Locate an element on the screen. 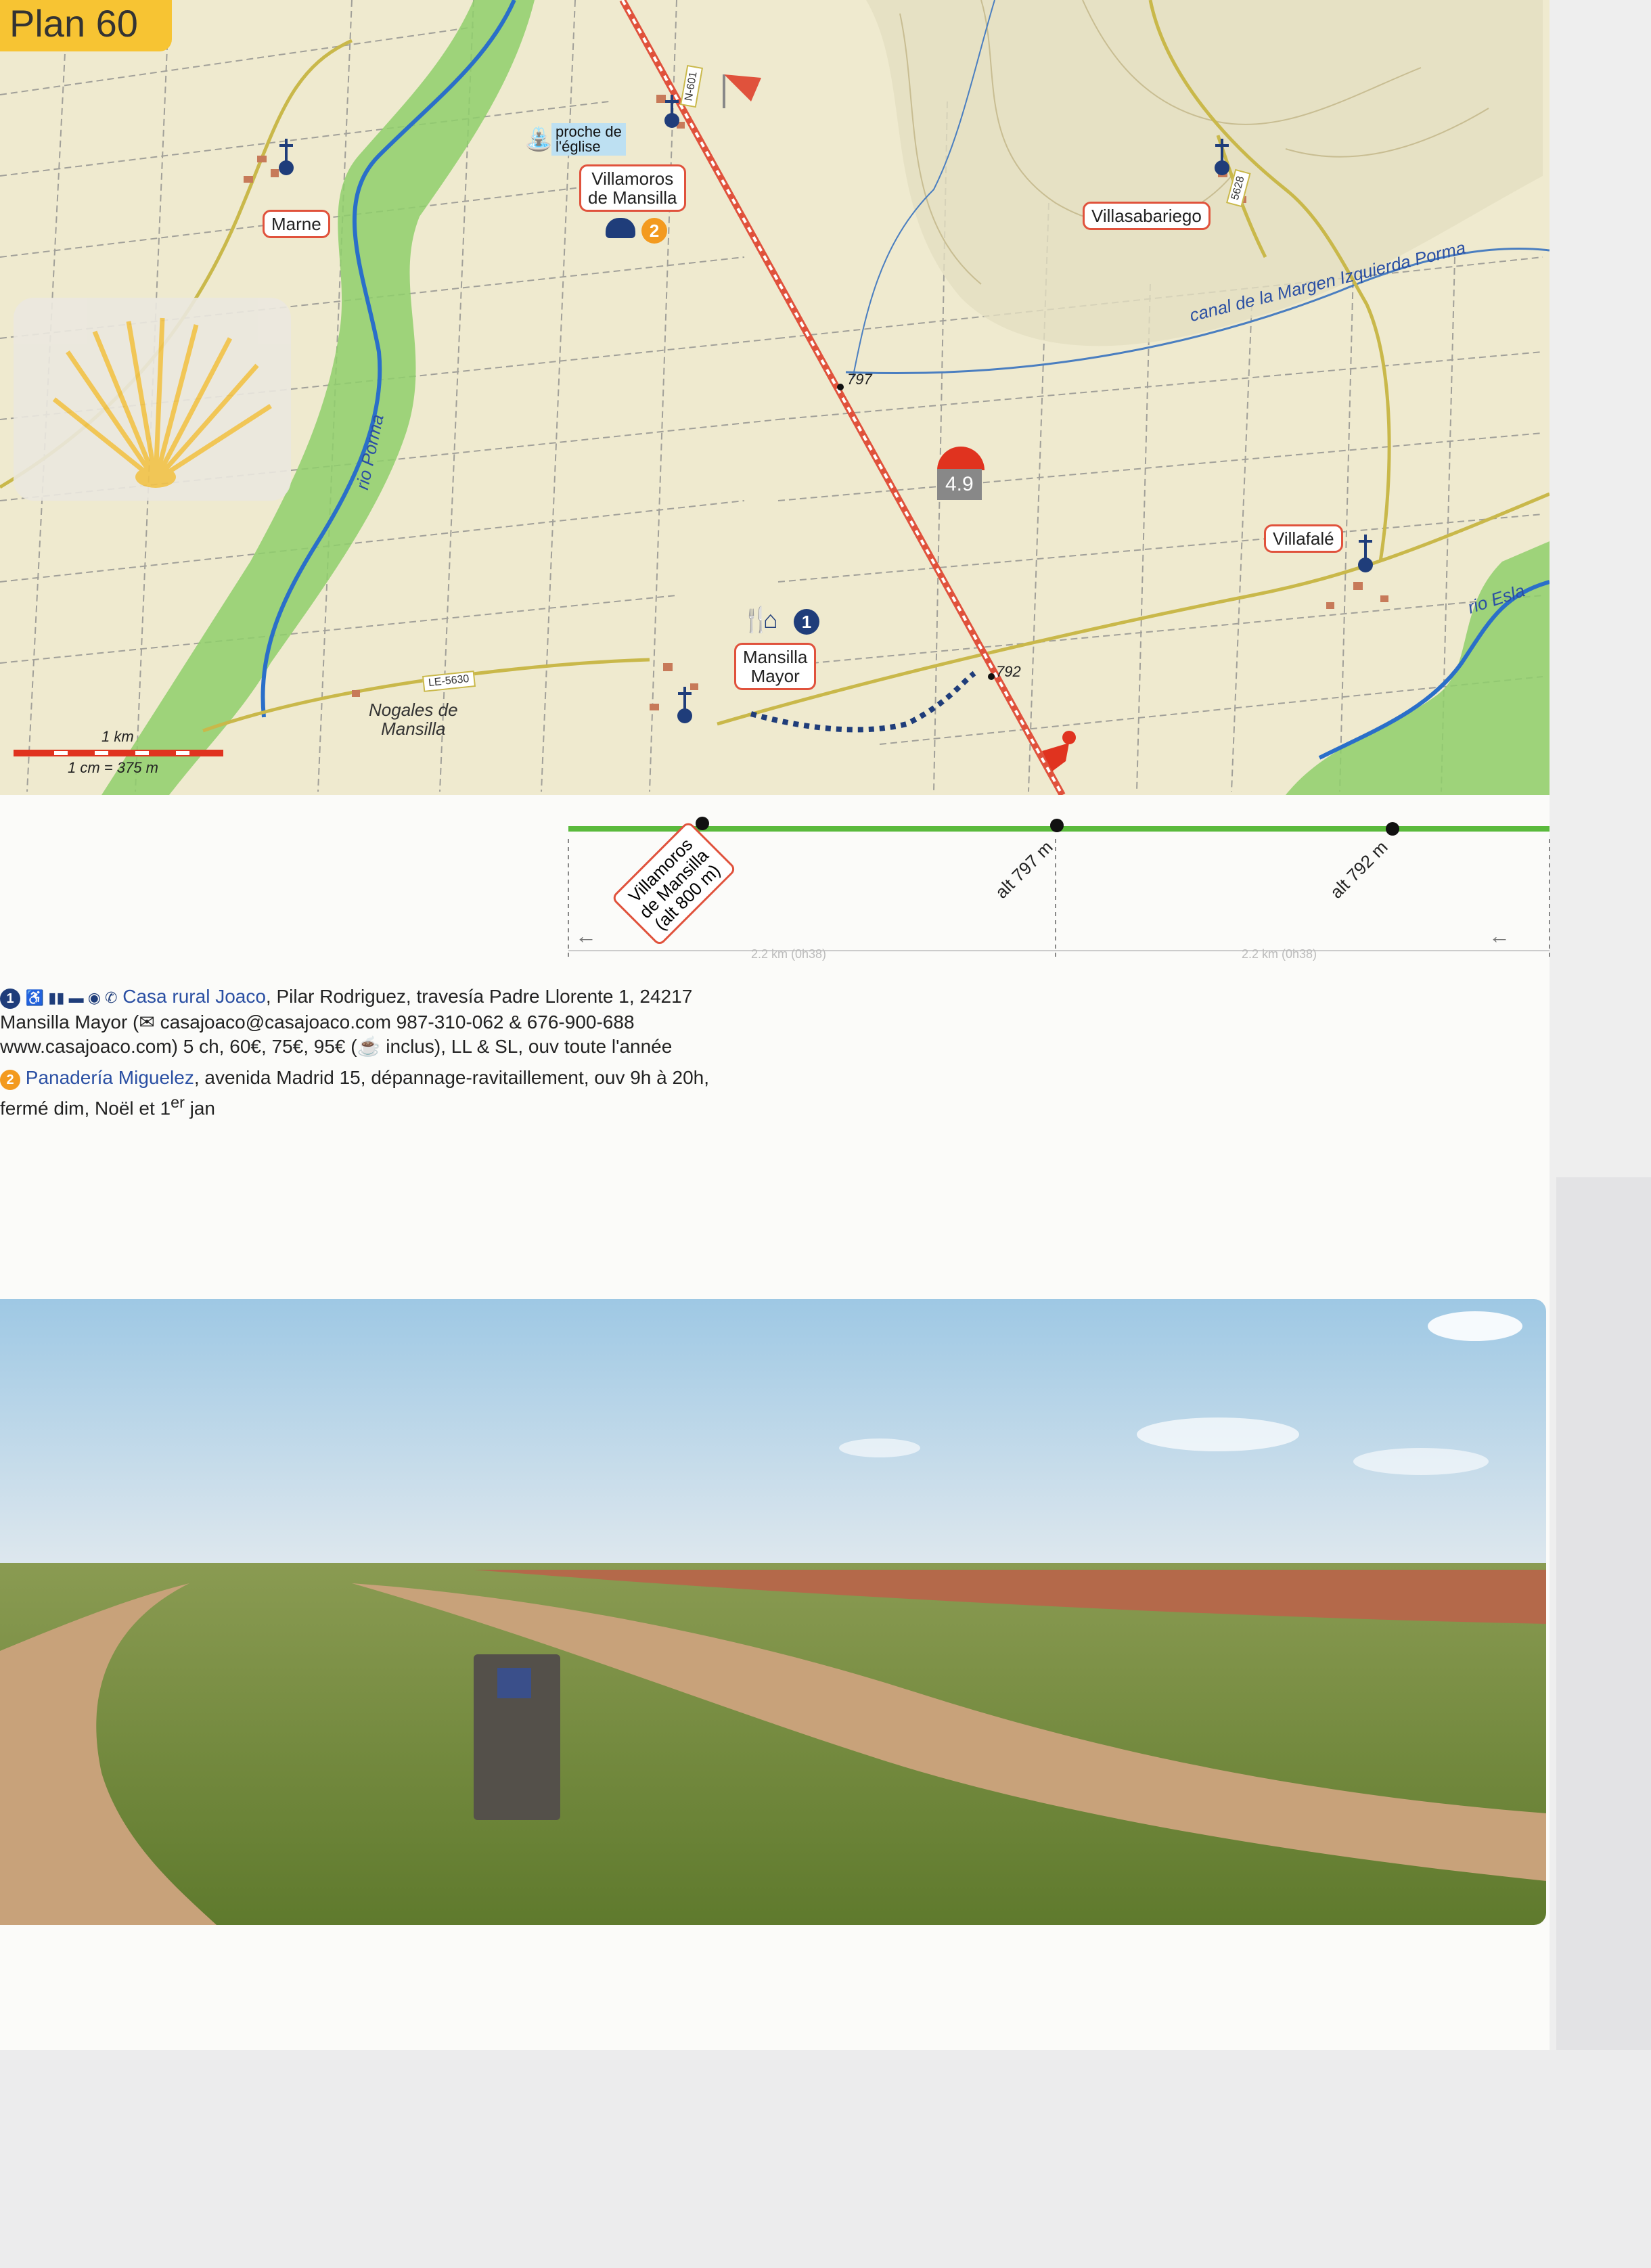 Image resolution: width=1651 pixels, height=2268 pixels. water-tap-icon: ⛲ is located at coordinates (538, 139).